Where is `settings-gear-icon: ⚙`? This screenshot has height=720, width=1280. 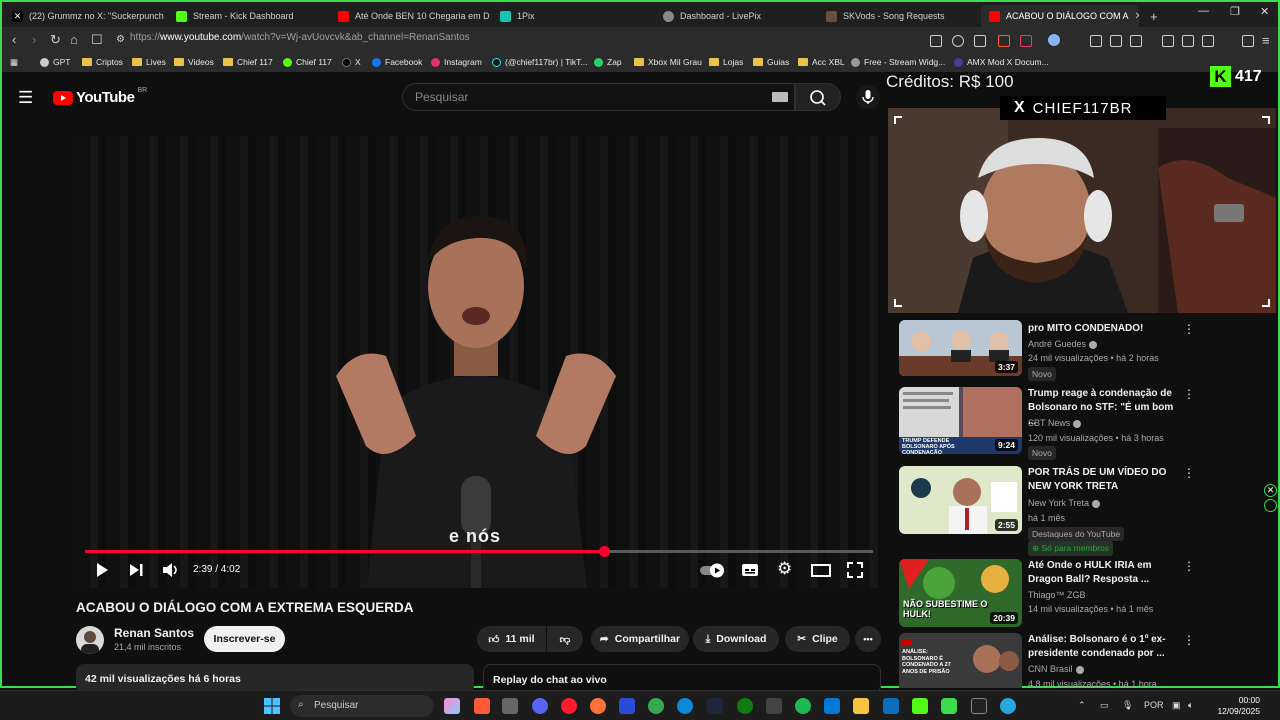 settings-gear-icon: ⚙ is located at coordinates (784, 569).